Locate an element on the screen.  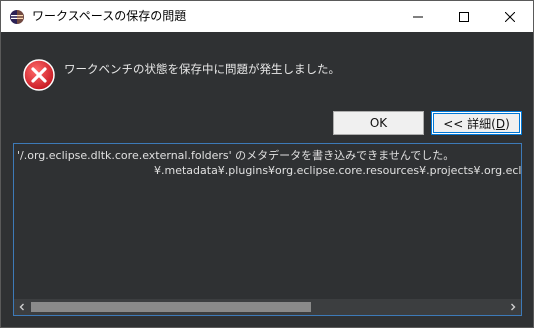
scrollbar-thumb is located at coordinates (171, 307).